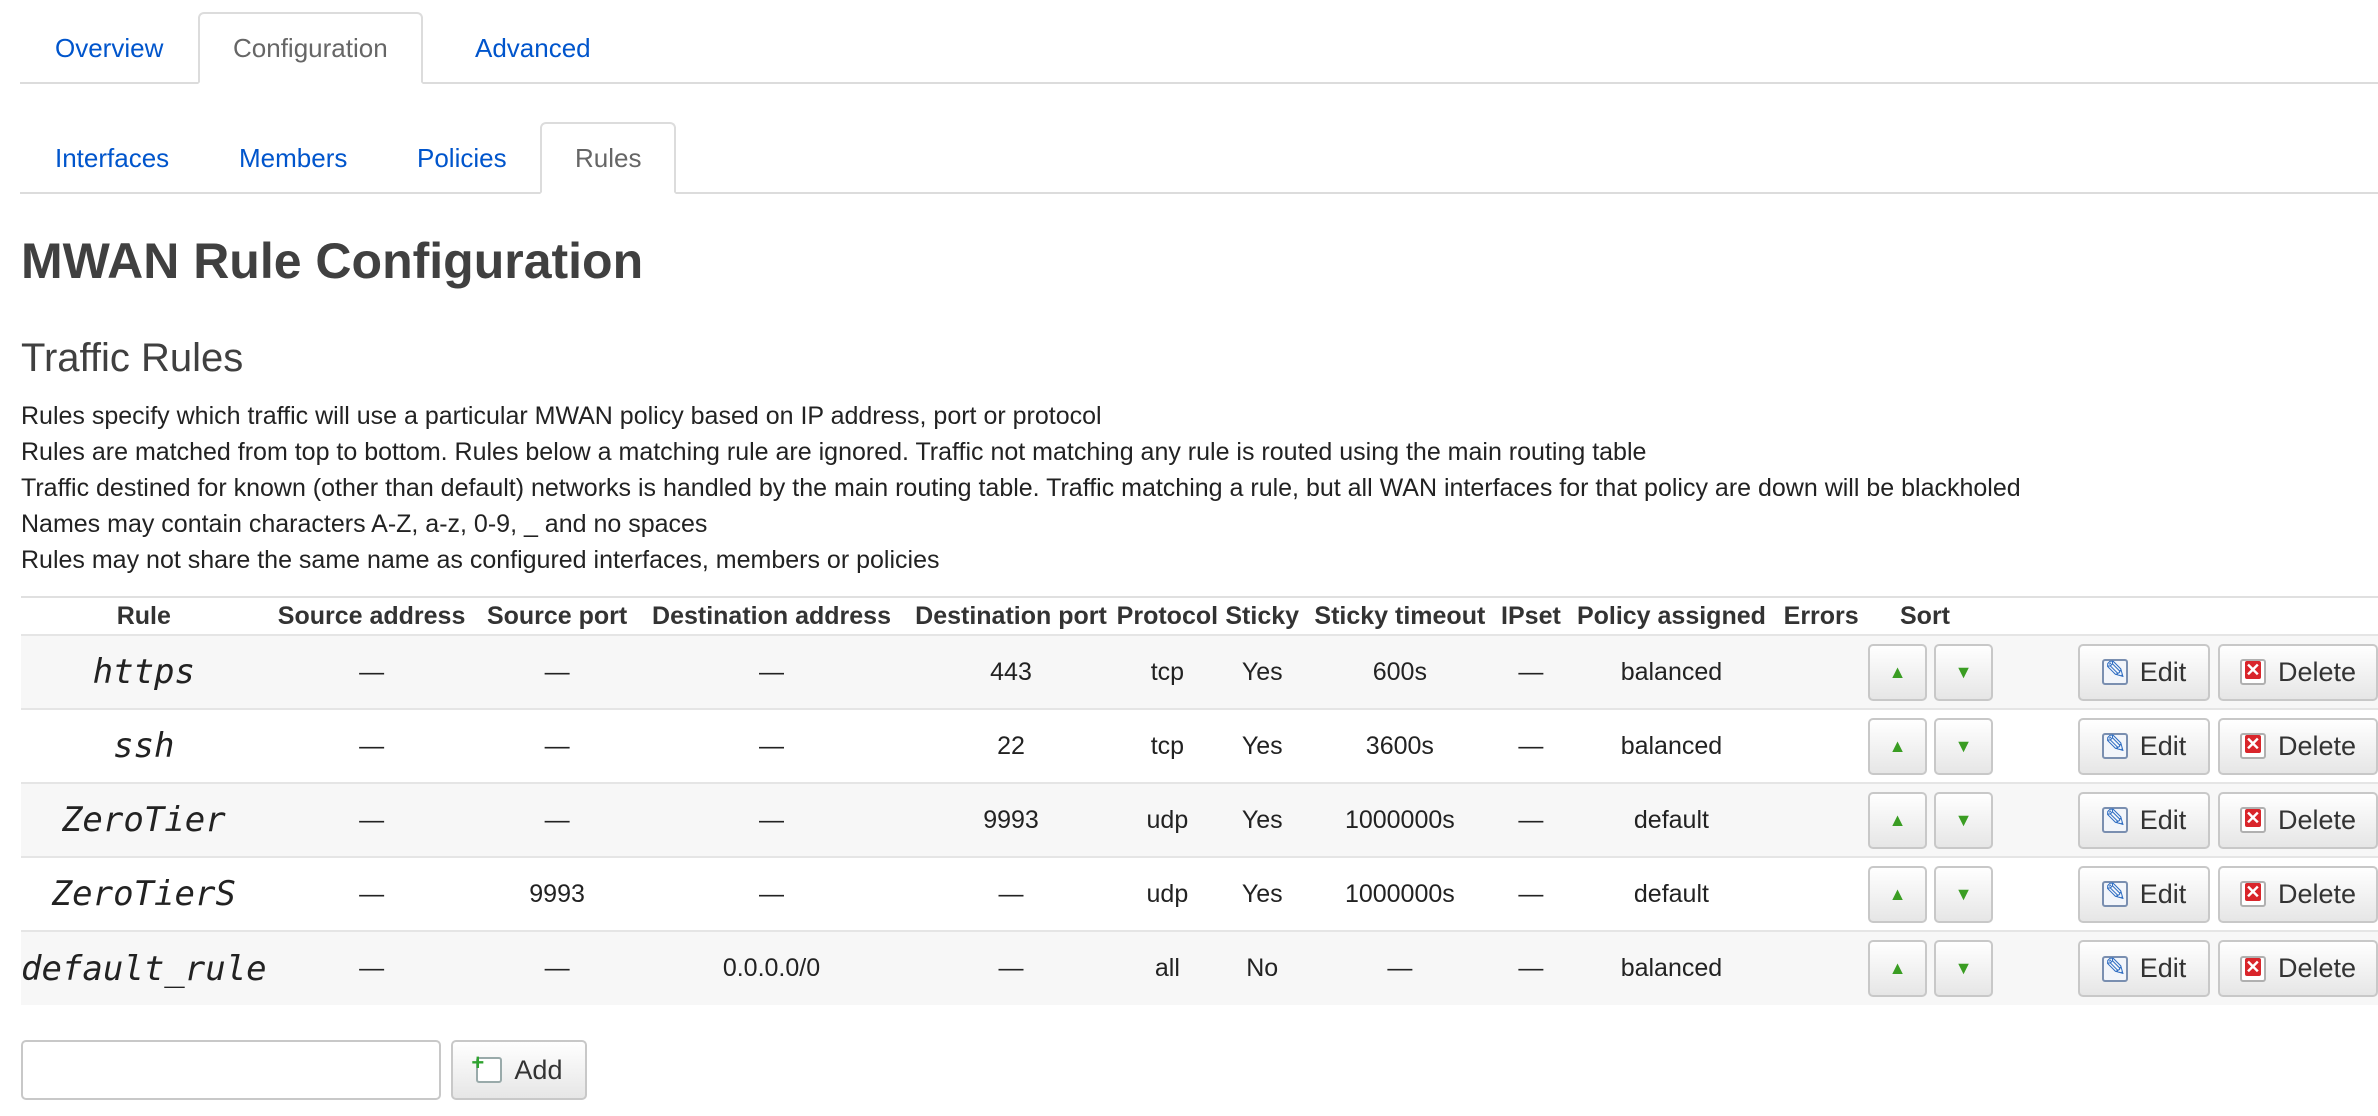  What do you see at coordinates (1671, 615) in the screenshot?
I see `column-header: Policy assigned` at bounding box center [1671, 615].